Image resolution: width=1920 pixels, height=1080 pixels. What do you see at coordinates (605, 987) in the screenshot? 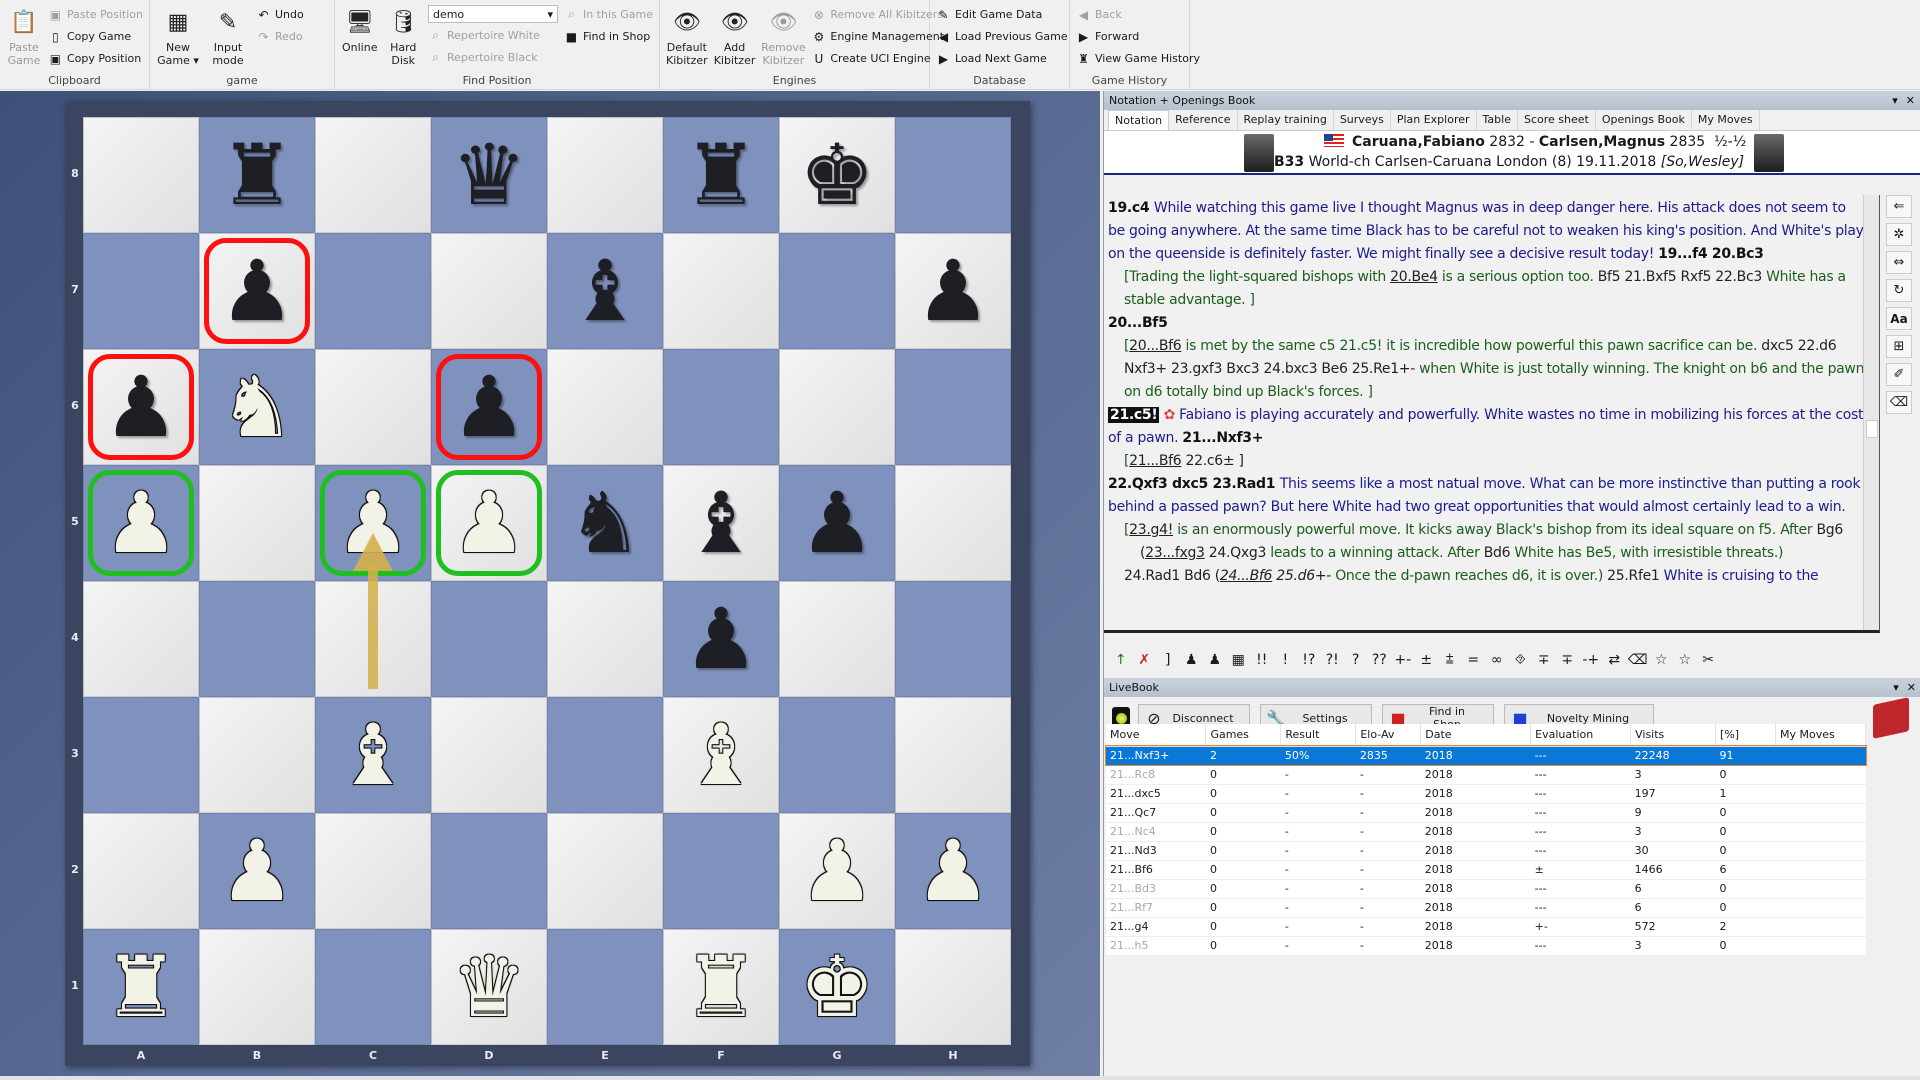
I see `square-e1` at bounding box center [605, 987].